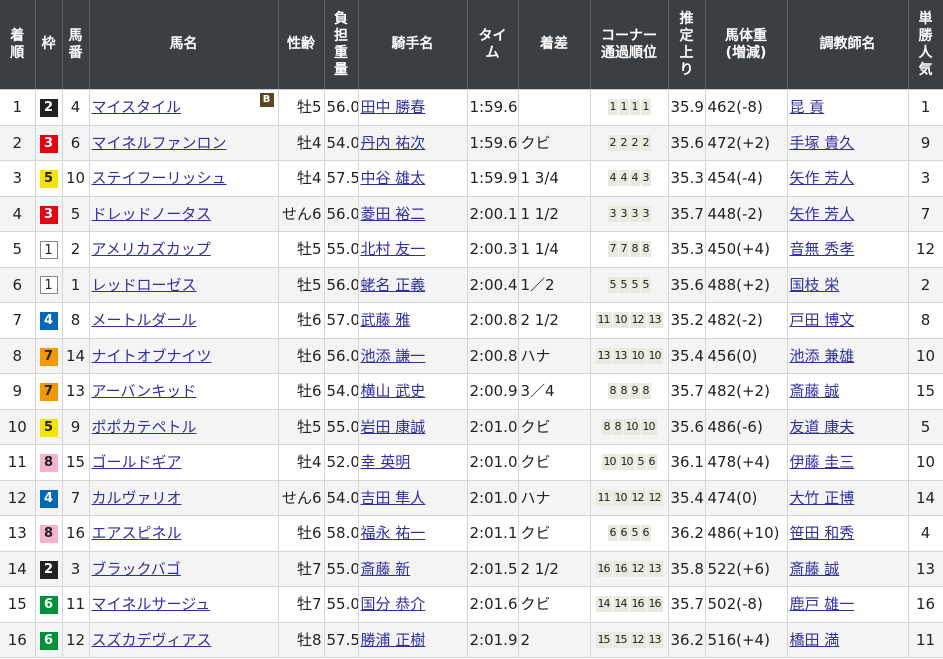  What do you see at coordinates (393, 640) in the screenshot?
I see `jockey-link: 勝浦 正樹` at bounding box center [393, 640].